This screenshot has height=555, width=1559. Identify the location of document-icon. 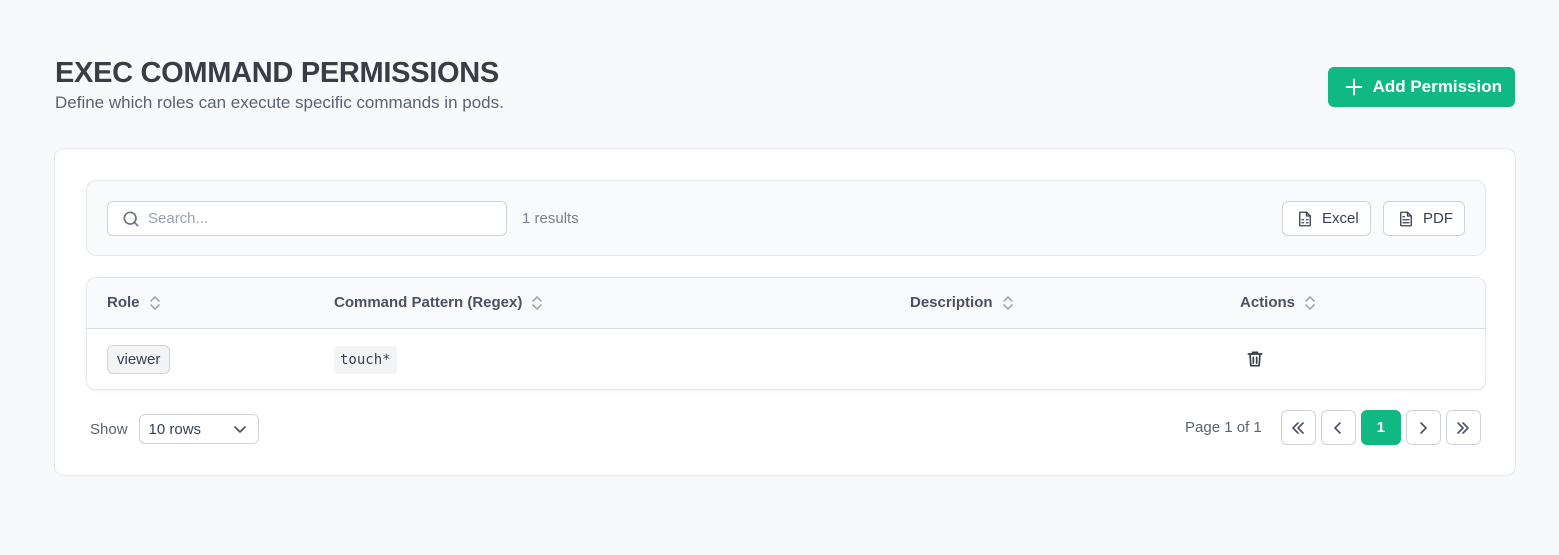
(1406, 219).